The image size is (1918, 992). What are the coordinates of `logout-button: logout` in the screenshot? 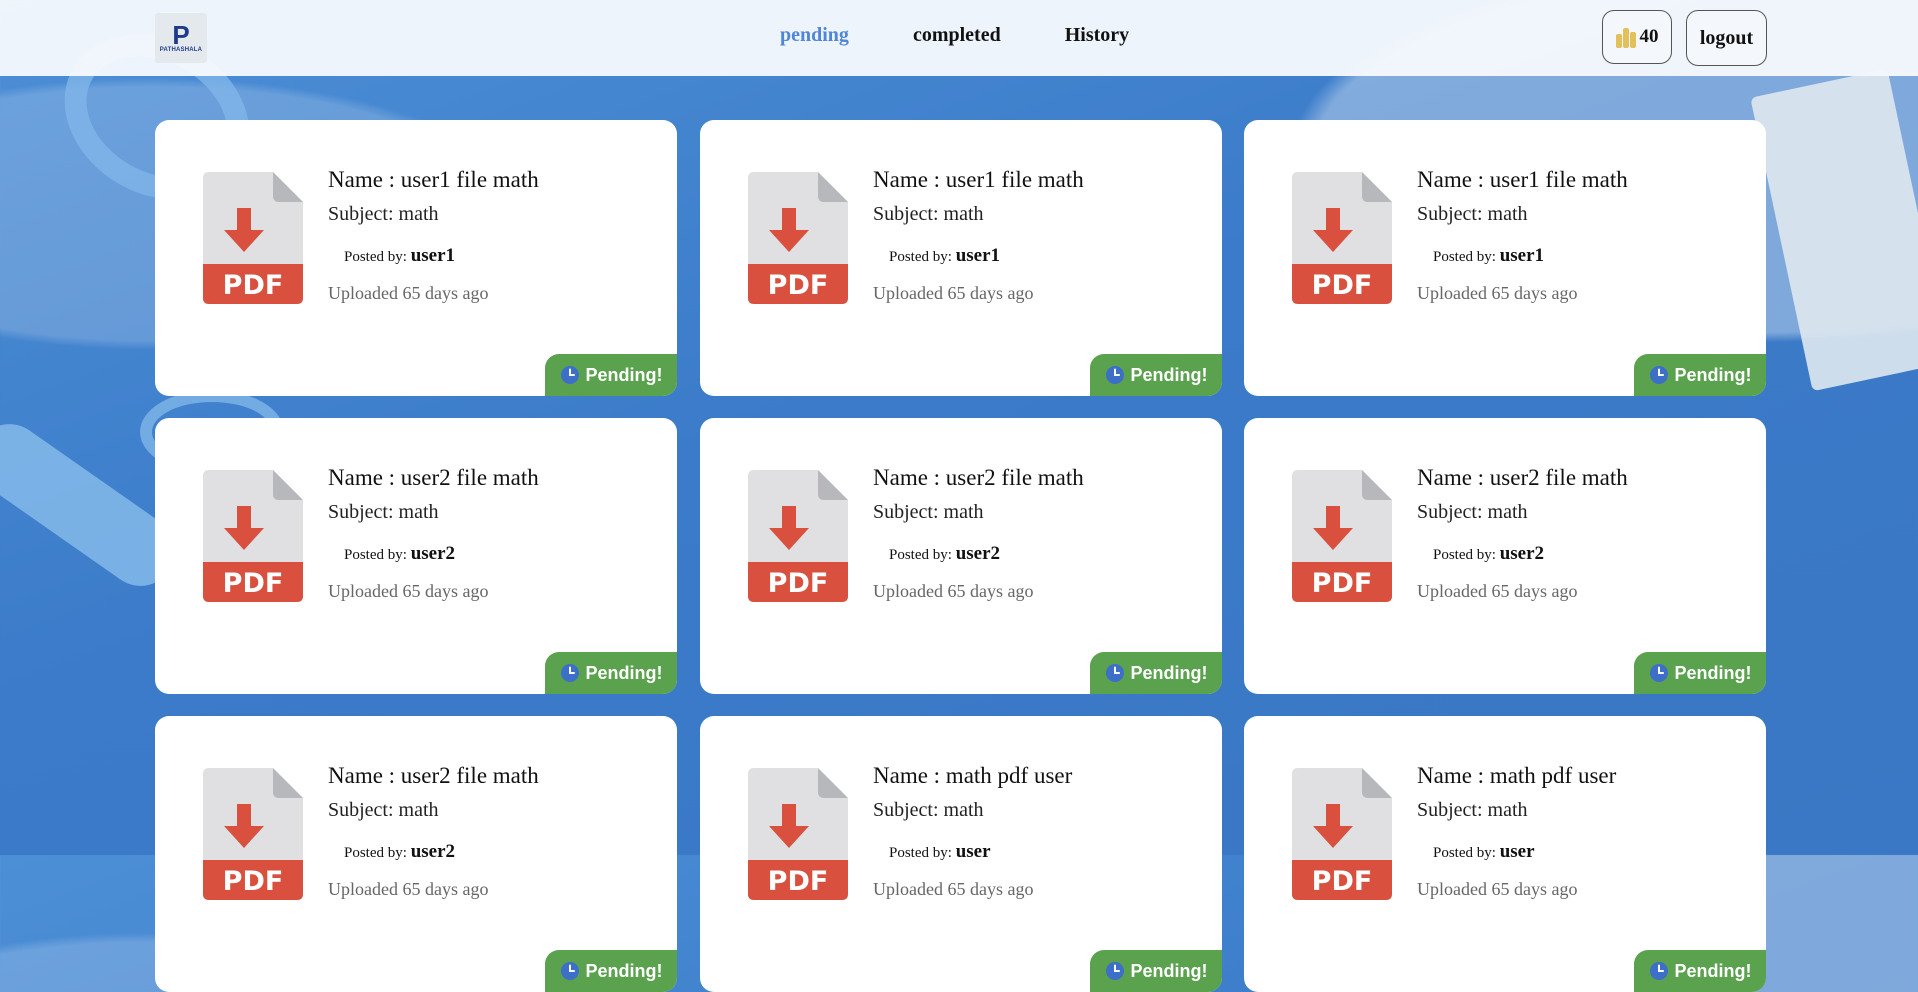 It's located at (1726, 38).